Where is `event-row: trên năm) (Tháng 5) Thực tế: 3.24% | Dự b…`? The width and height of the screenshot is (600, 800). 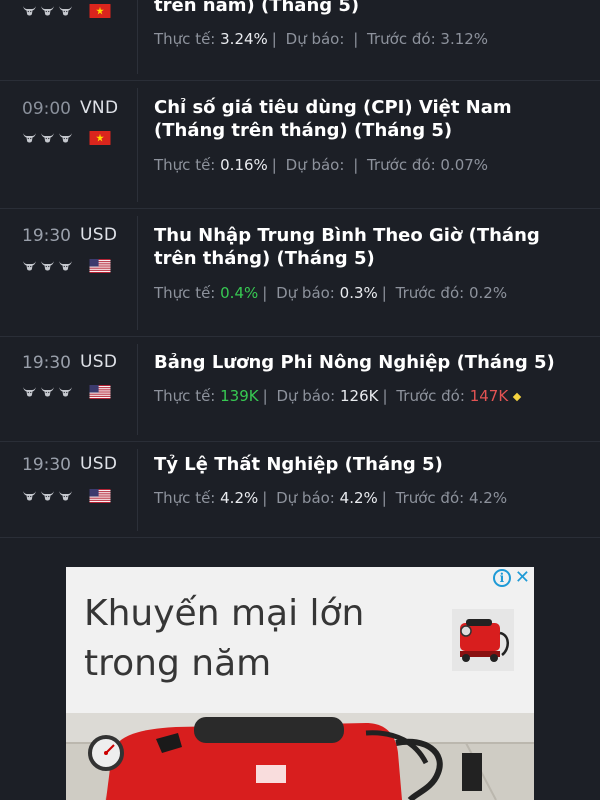
event-row: trên năm) (Tháng 5) Thực tế: 3.24% | Dự b… is located at coordinates (300, 40).